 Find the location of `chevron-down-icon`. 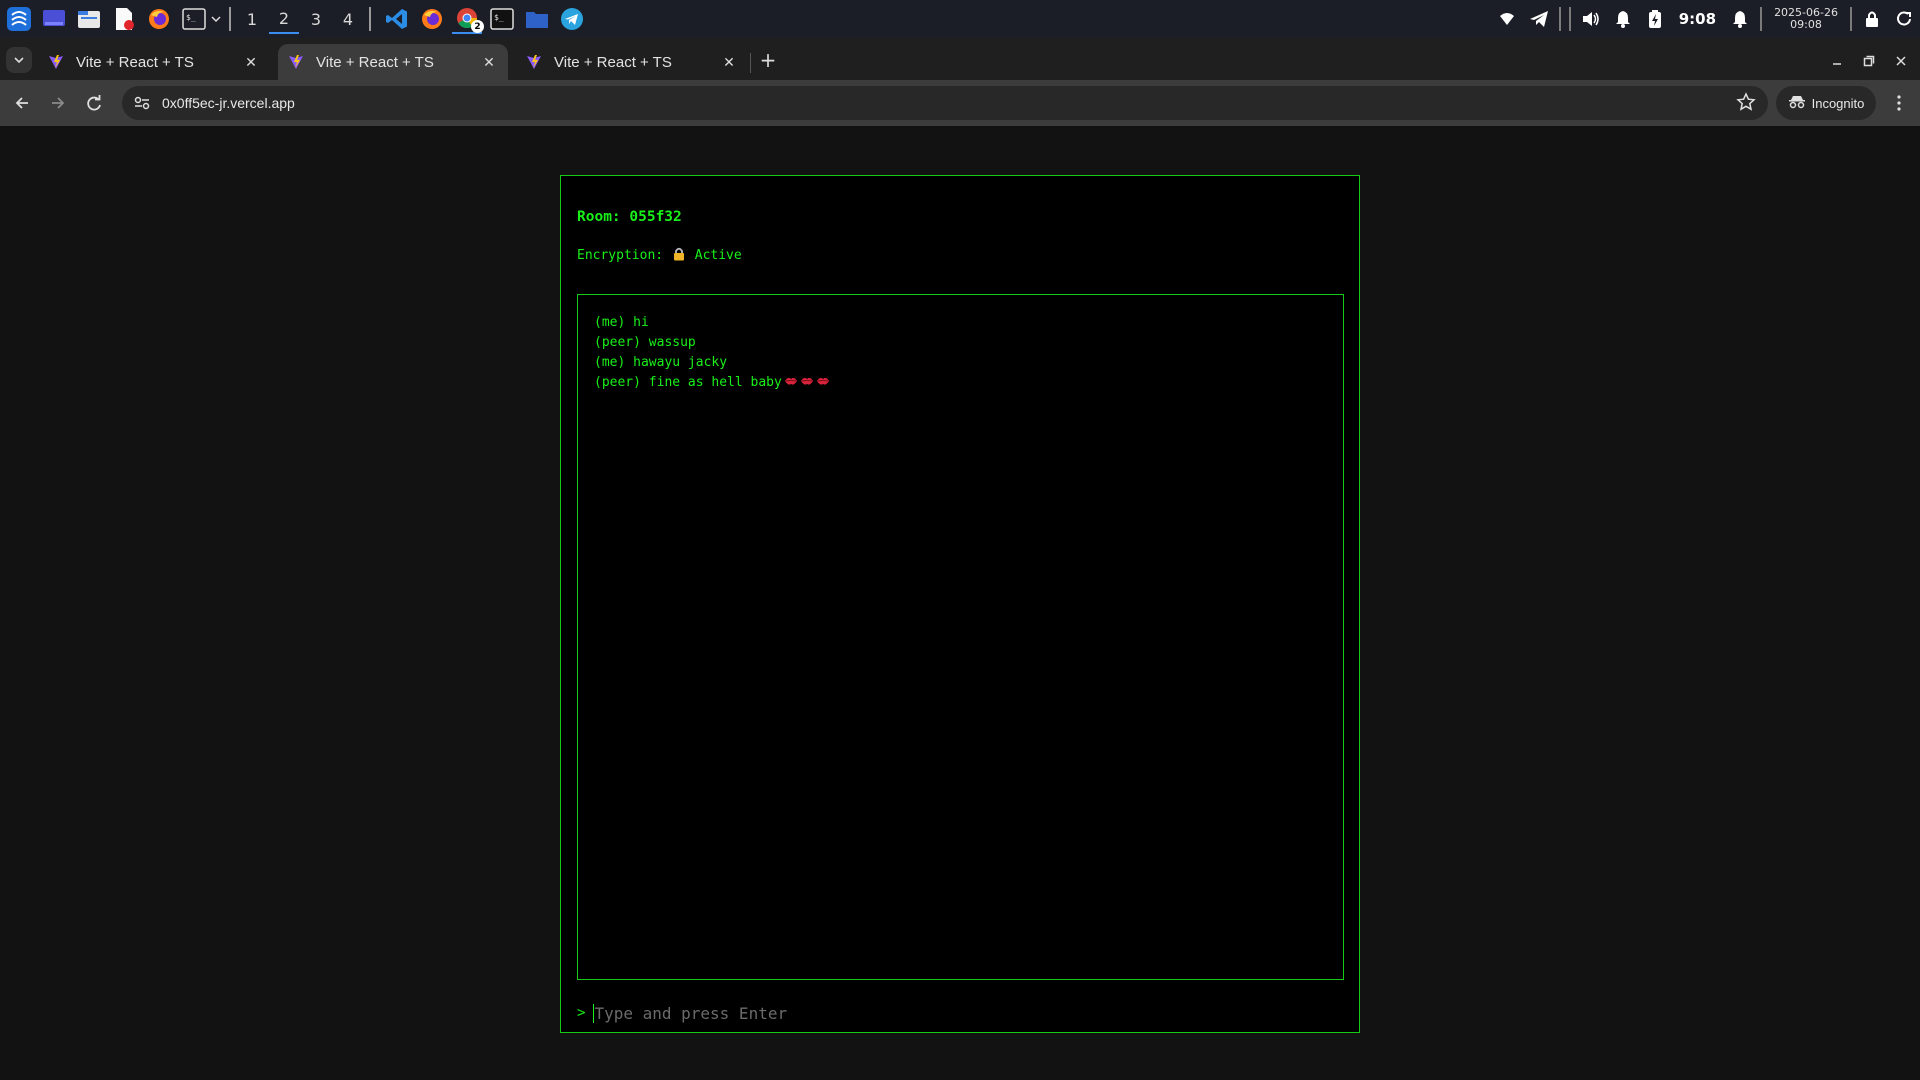

chevron-down-icon is located at coordinates (216, 19).